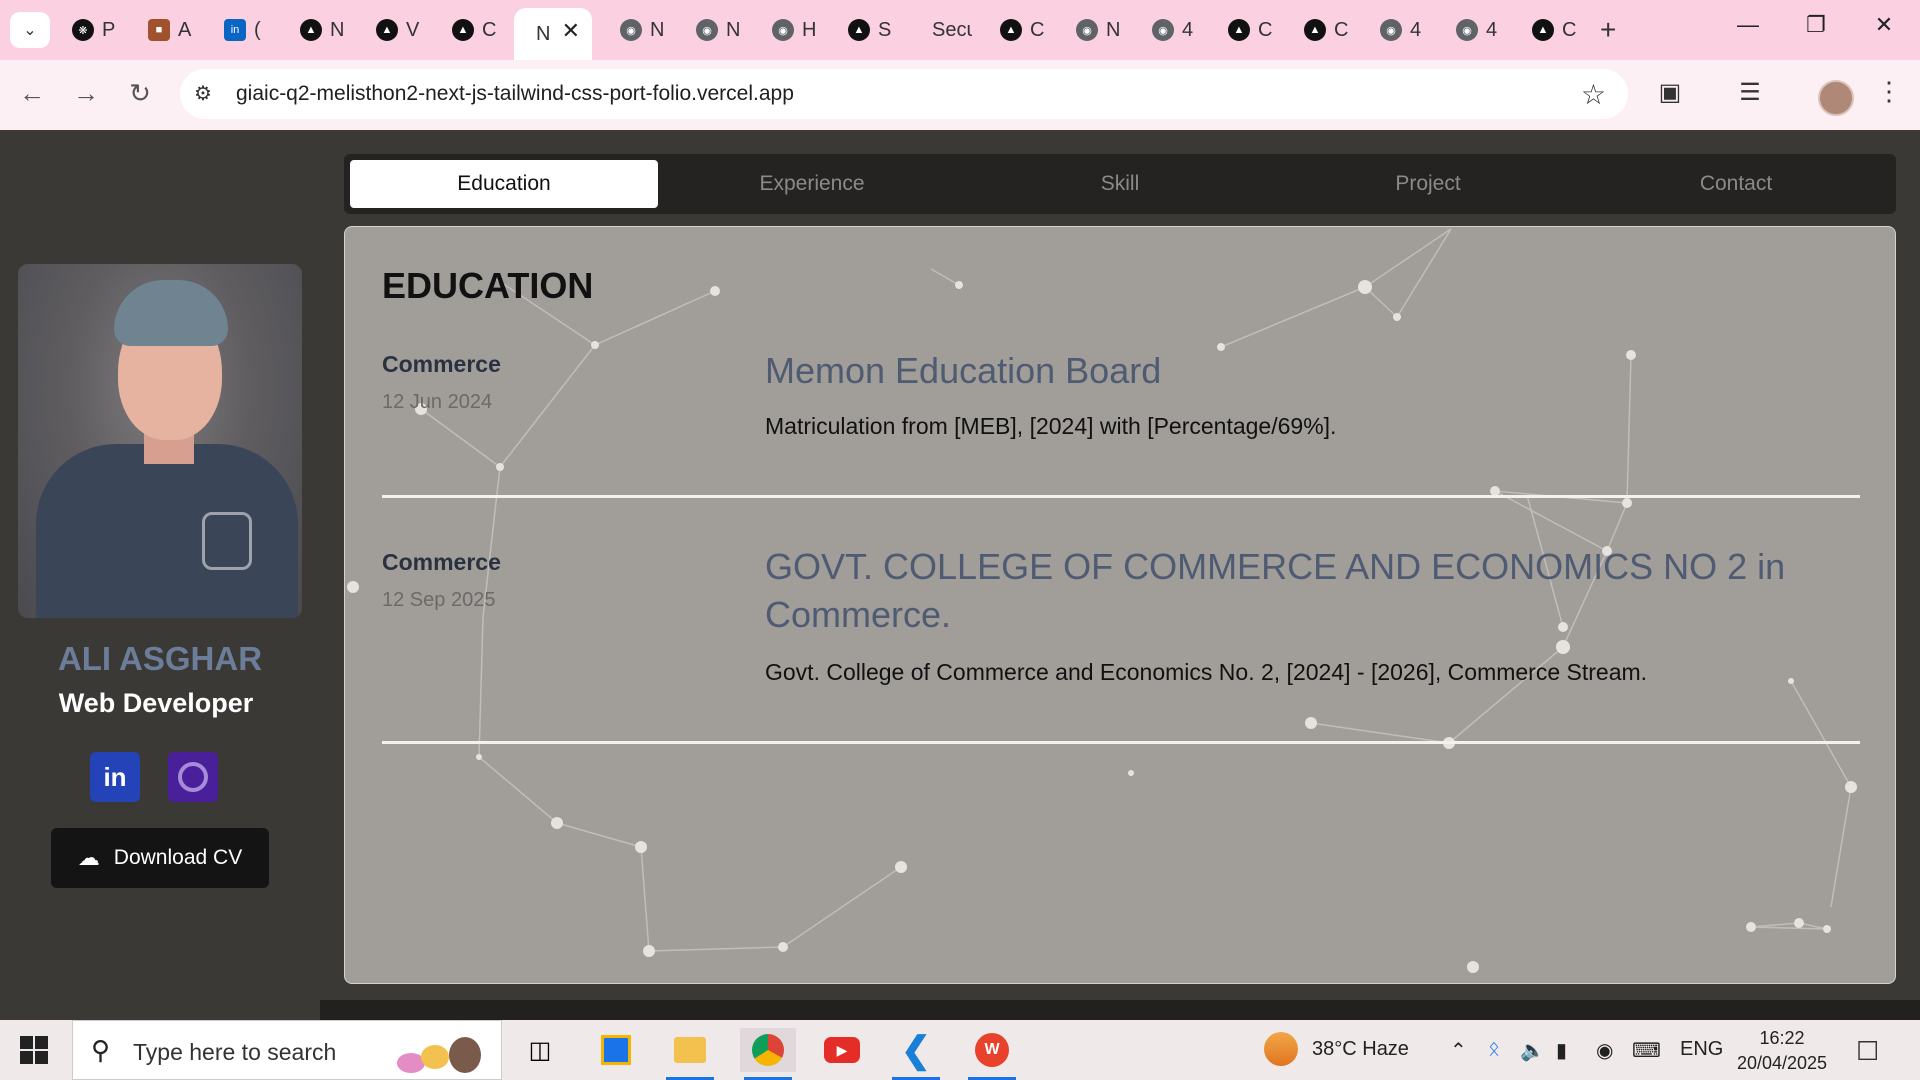 Image resolution: width=1920 pixels, height=1080 pixels. I want to click on taskbar-search: ⚲ Type here to search, so click(287, 1050).